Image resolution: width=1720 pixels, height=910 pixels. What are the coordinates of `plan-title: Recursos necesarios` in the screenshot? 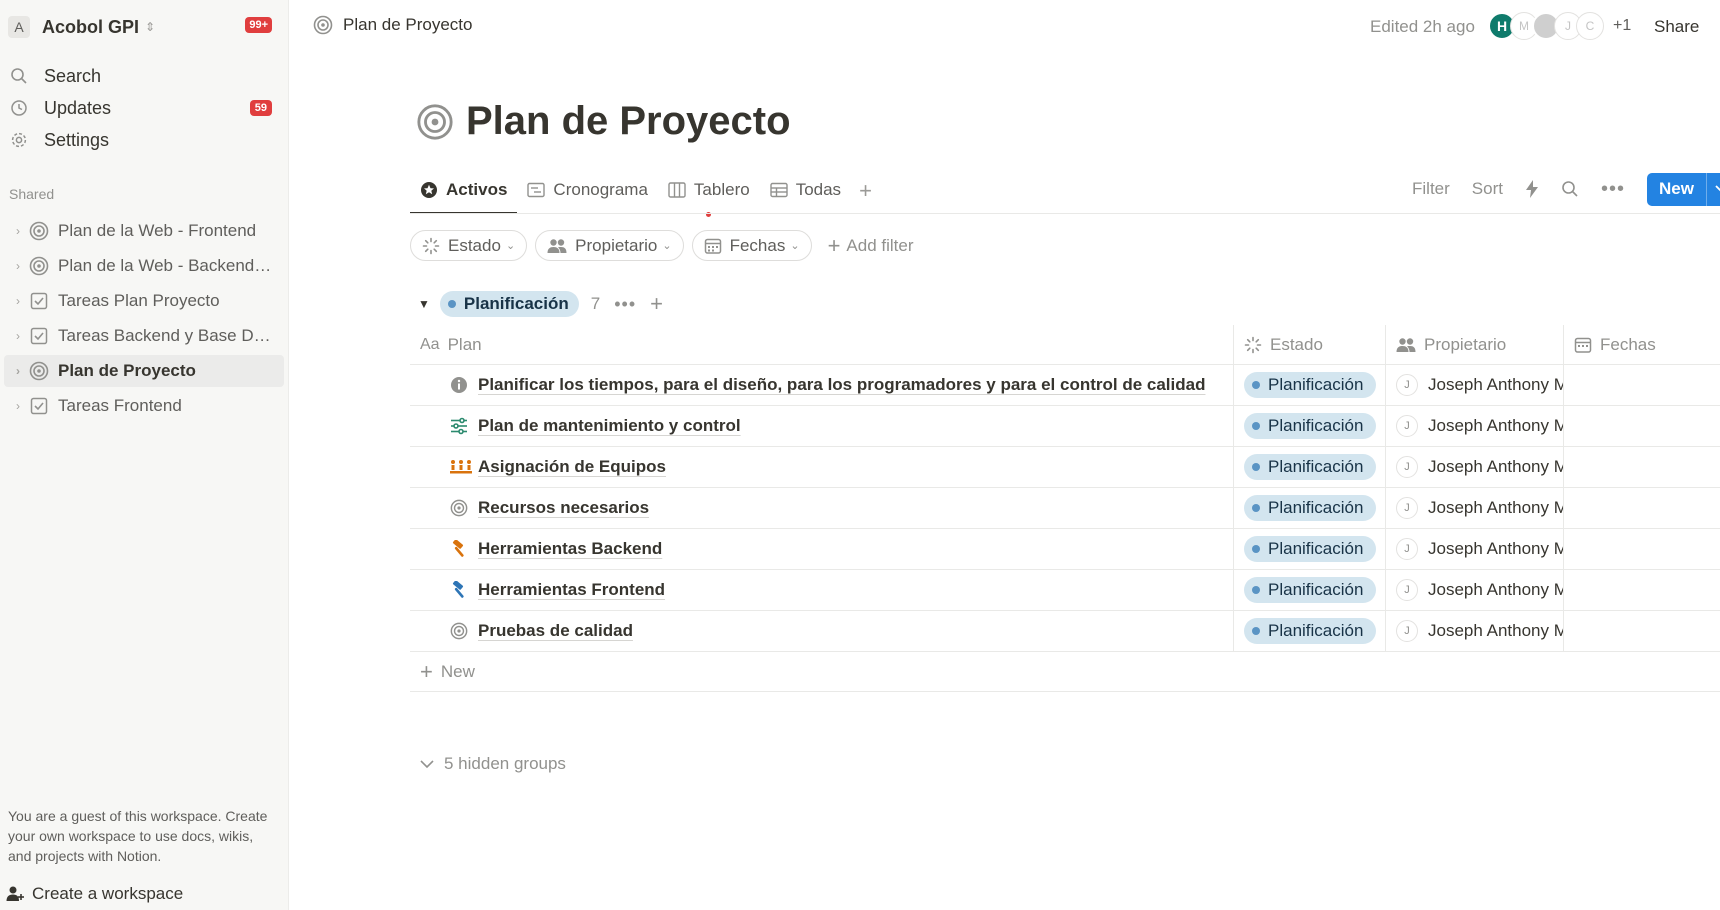 It's located at (563, 508).